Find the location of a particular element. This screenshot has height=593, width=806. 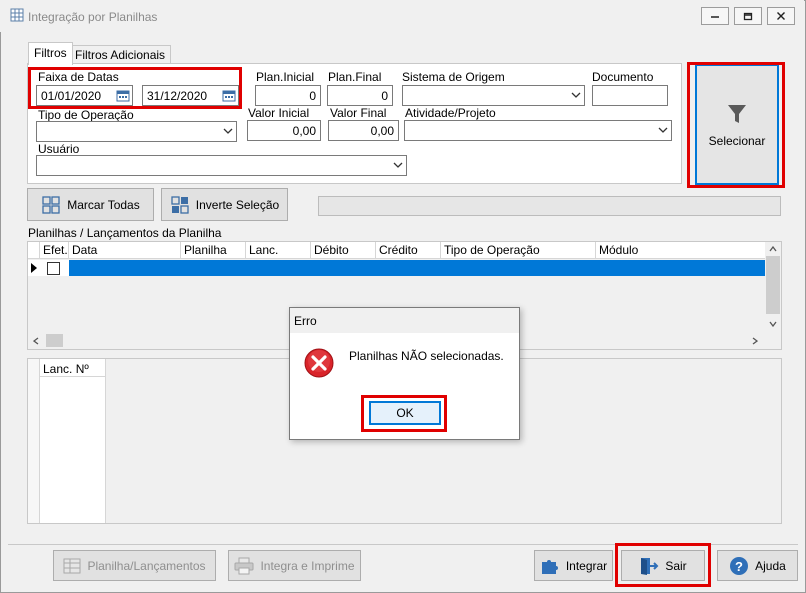

row-selection is located at coordinates (417, 268).